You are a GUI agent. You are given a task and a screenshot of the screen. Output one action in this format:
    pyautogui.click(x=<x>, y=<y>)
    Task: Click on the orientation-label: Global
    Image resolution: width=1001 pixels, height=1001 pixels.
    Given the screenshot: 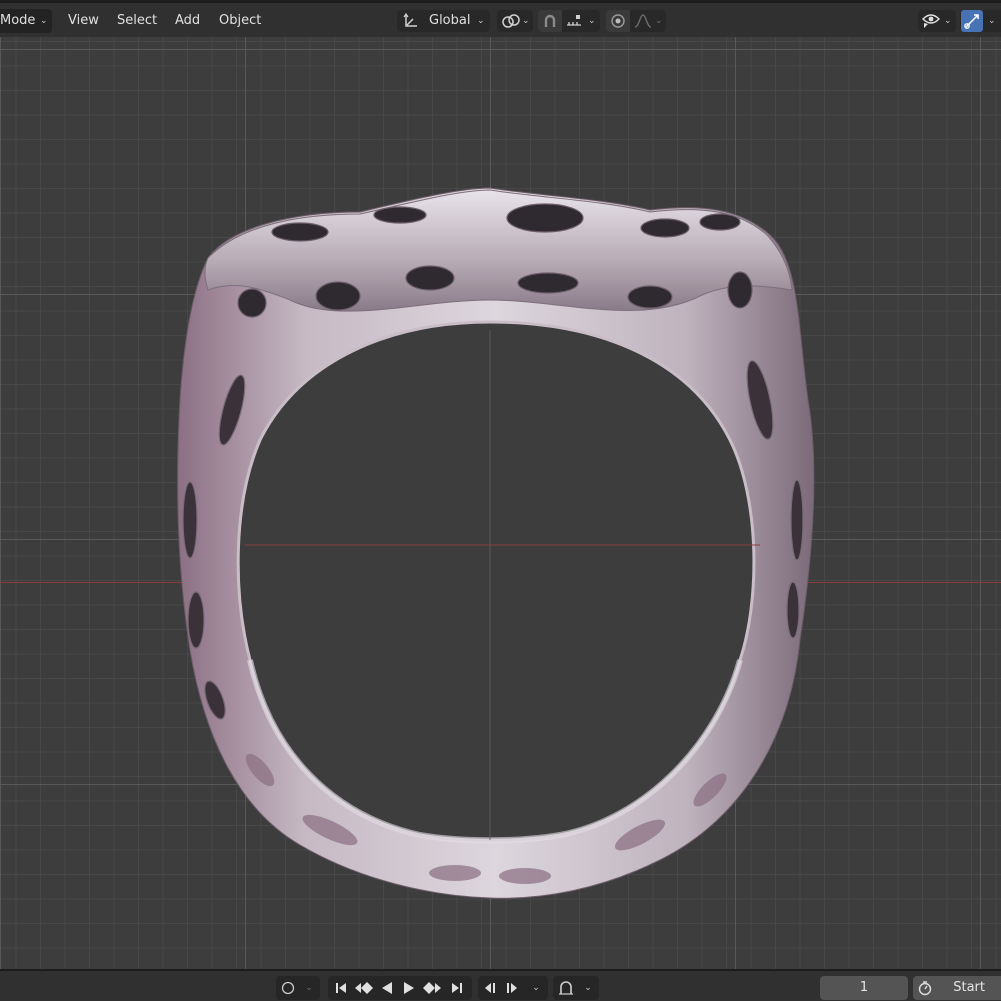 What is the action you would take?
    pyautogui.click(x=450, y=20)
    